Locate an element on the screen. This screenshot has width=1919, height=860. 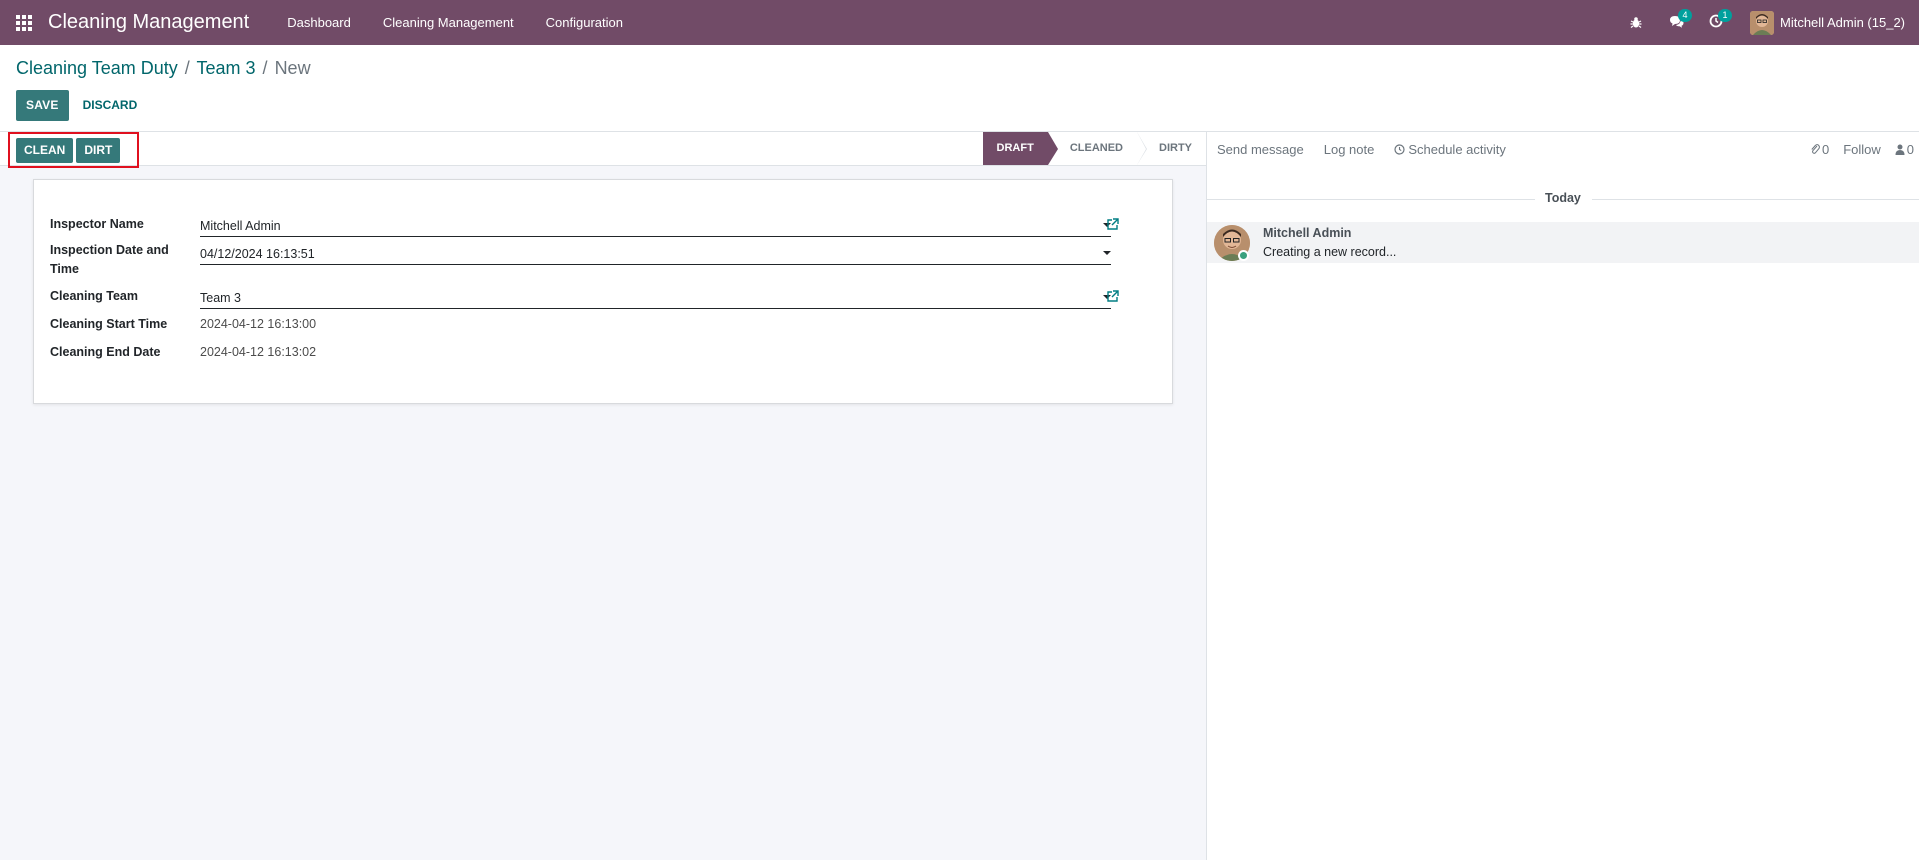
schedule-activity-label: Schedule activity is located at coordinates (1457, 149).